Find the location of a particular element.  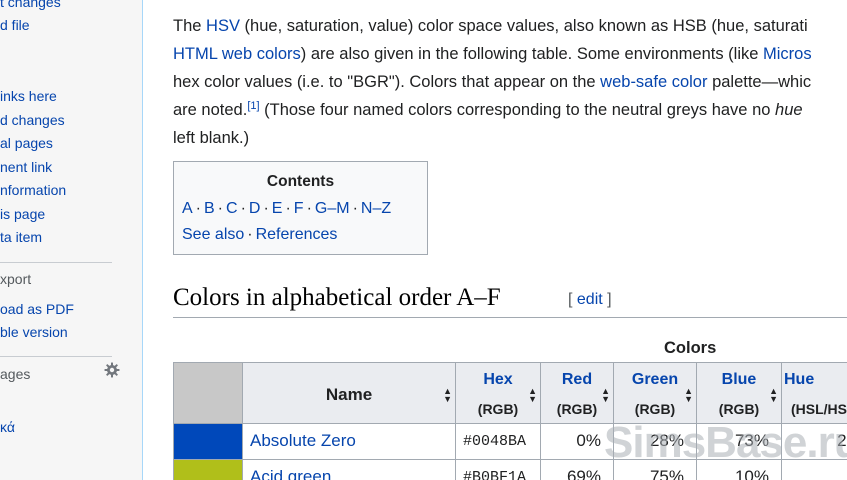

sidebar-item-related-changes: t changes is located at coordinates (30, 5).